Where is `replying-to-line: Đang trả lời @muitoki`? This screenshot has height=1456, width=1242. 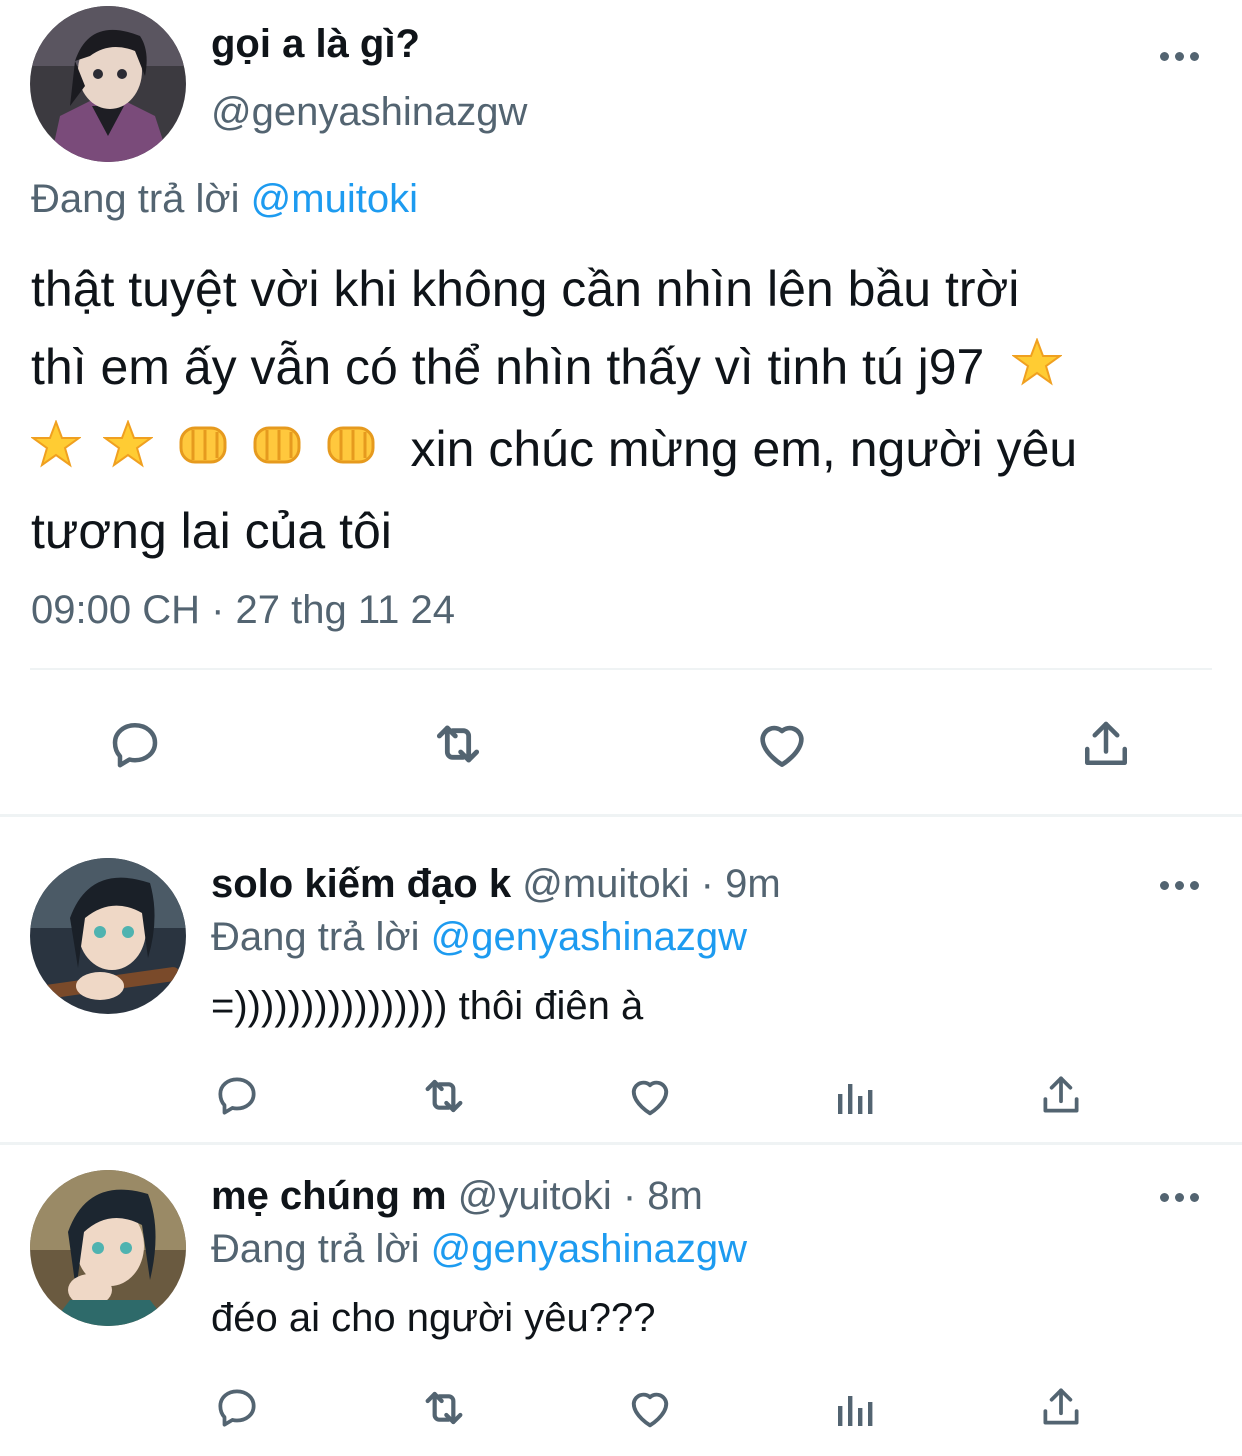 replying-to-line: Đang trả lời @muitoki is located at coordinates (224, 199).